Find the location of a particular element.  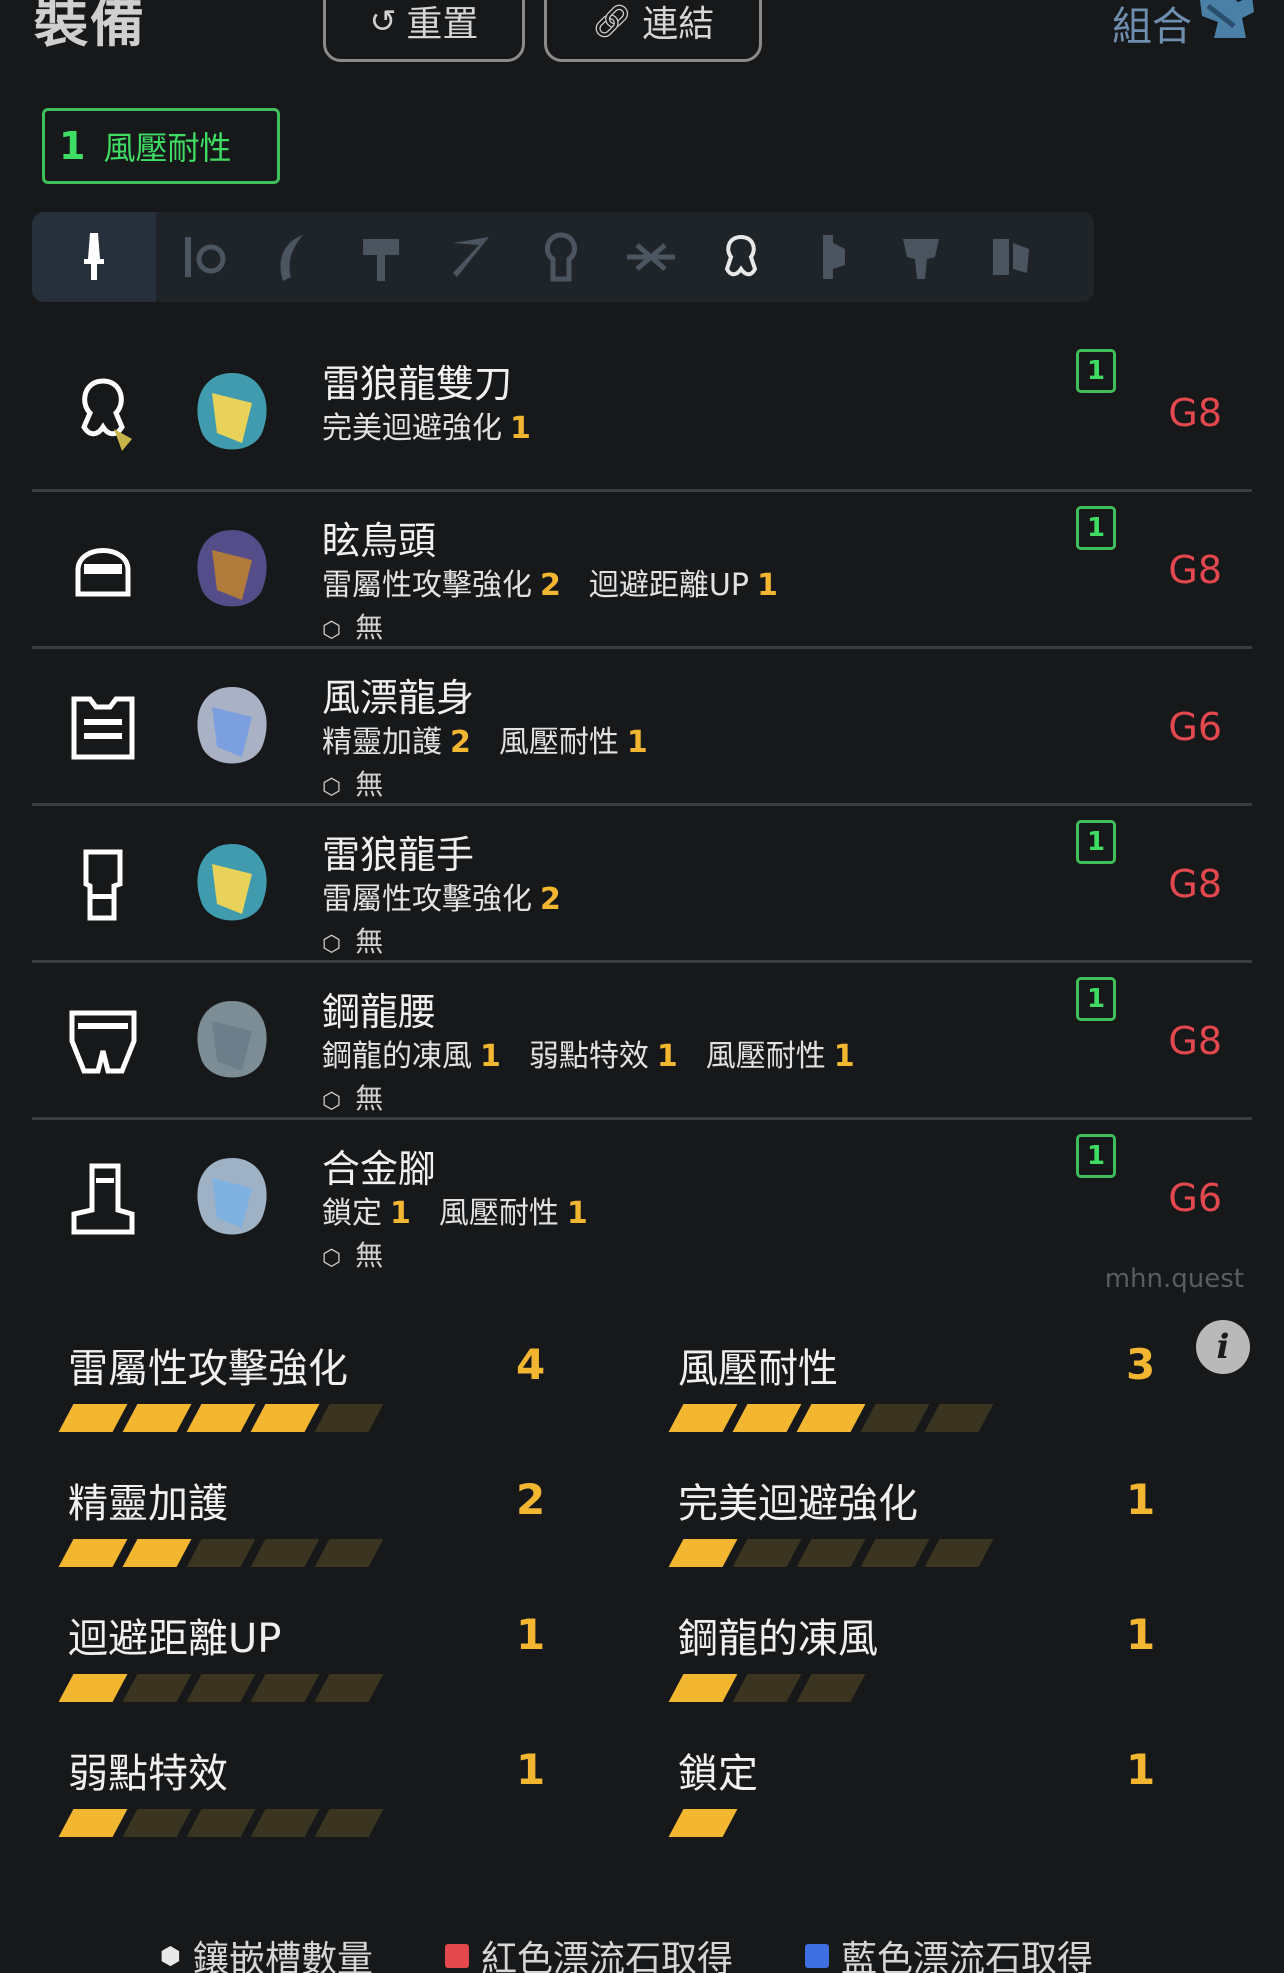

link-label: 連結 is located at coordinates (678, 24).